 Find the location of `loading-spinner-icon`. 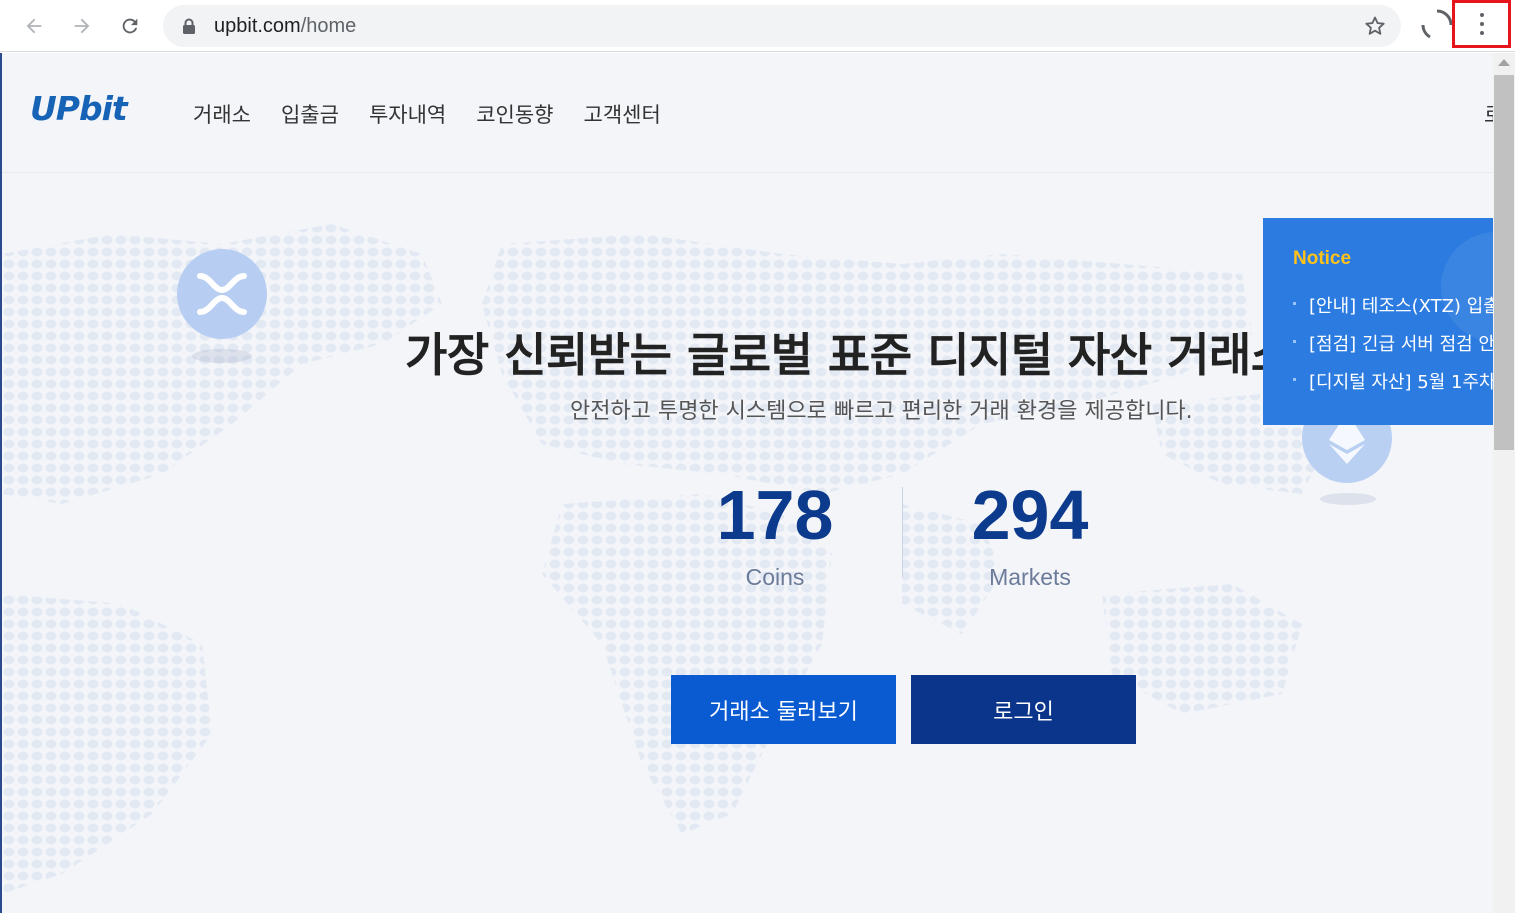

loading-spinner-icon is located at coordinates (1437, 24).